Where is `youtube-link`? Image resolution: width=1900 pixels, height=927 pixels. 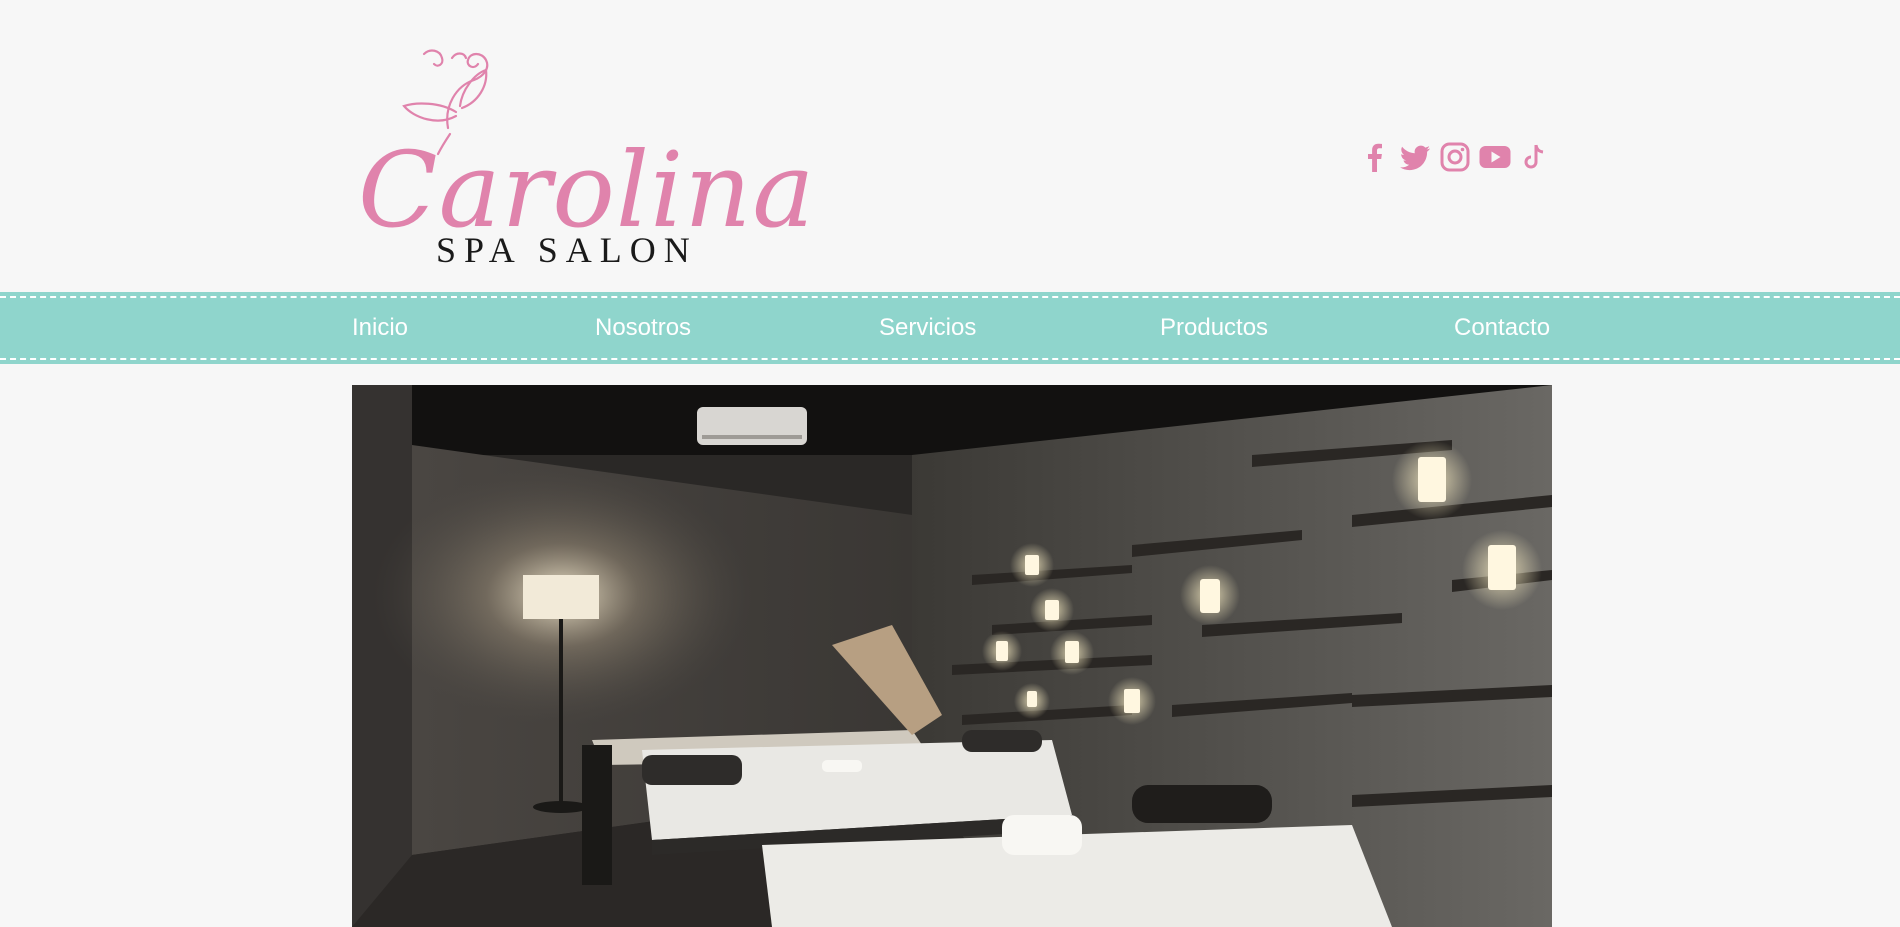 youtube-link is located at coordinates (1495, 157).